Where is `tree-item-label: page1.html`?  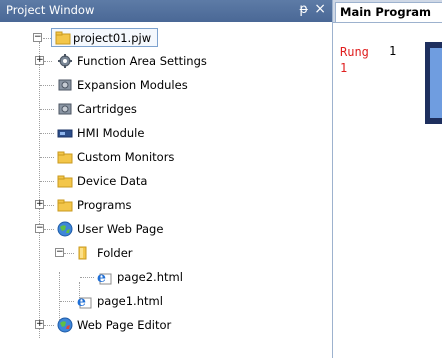 tree-item-label: page1.html is located at coordinates (130, 301).